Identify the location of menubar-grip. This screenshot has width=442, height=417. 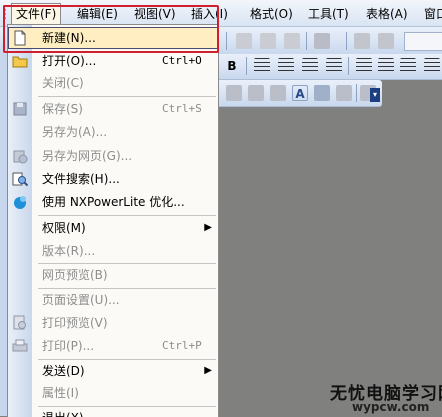
(4, 13).